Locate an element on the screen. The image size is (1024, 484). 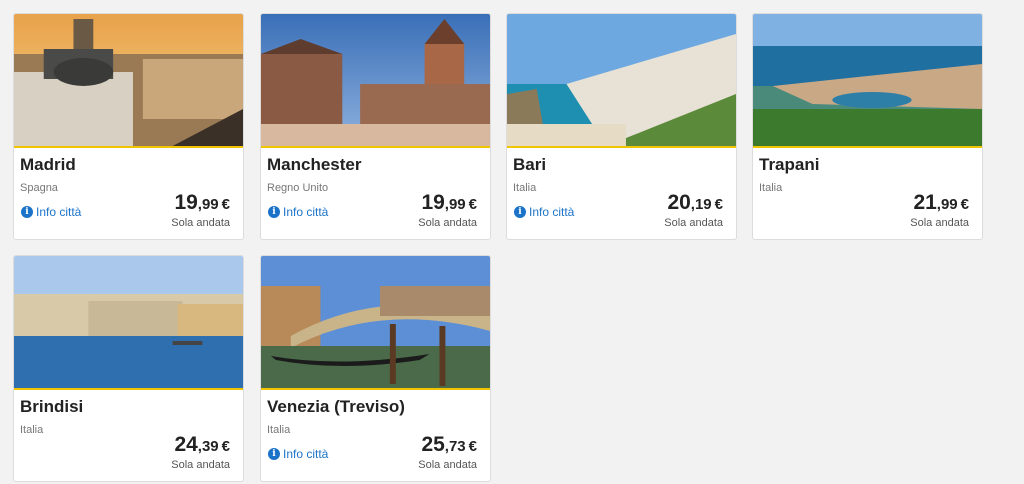
price: 25,73 € is located at coordinates (449, 445).